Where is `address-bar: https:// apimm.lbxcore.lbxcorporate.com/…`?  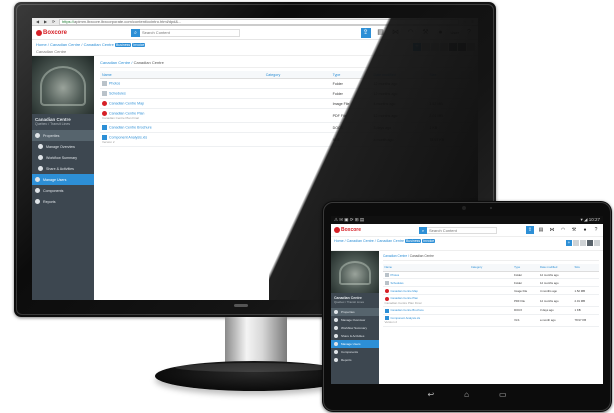 address-bar: https:// apimm.lbxcore.lbxcorporate.com/… is located at coordinates (259, 21).